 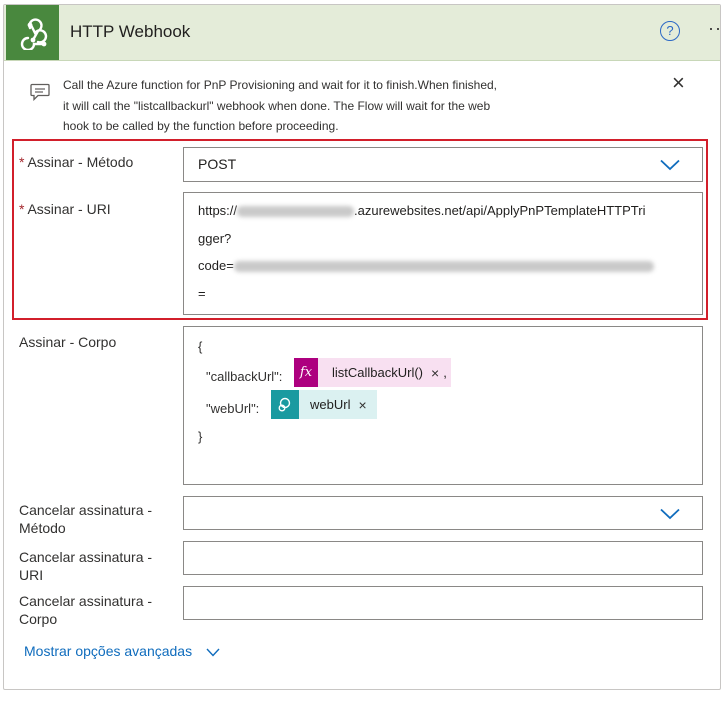 I want to click on advanced-options-label: Mostrar opções avançadas, so click(x=108, y=651).